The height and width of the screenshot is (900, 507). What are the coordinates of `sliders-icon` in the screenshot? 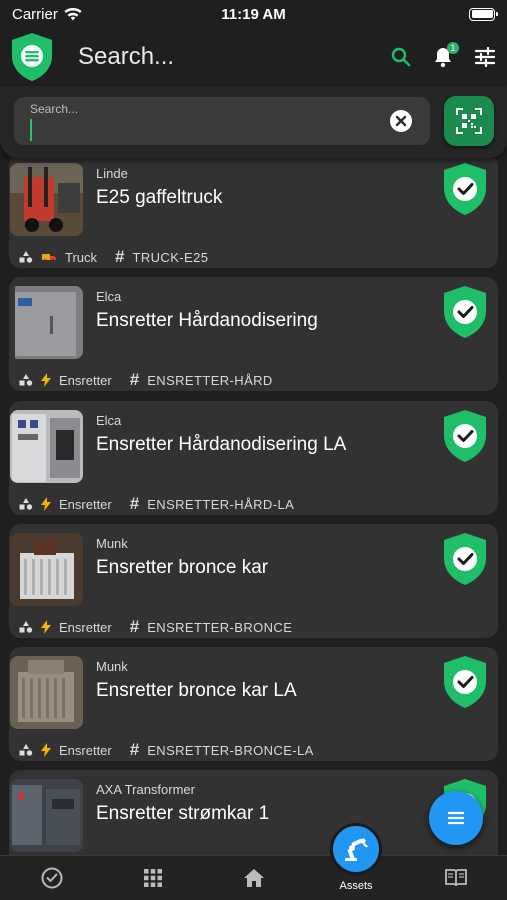 It's located at (485, 57).